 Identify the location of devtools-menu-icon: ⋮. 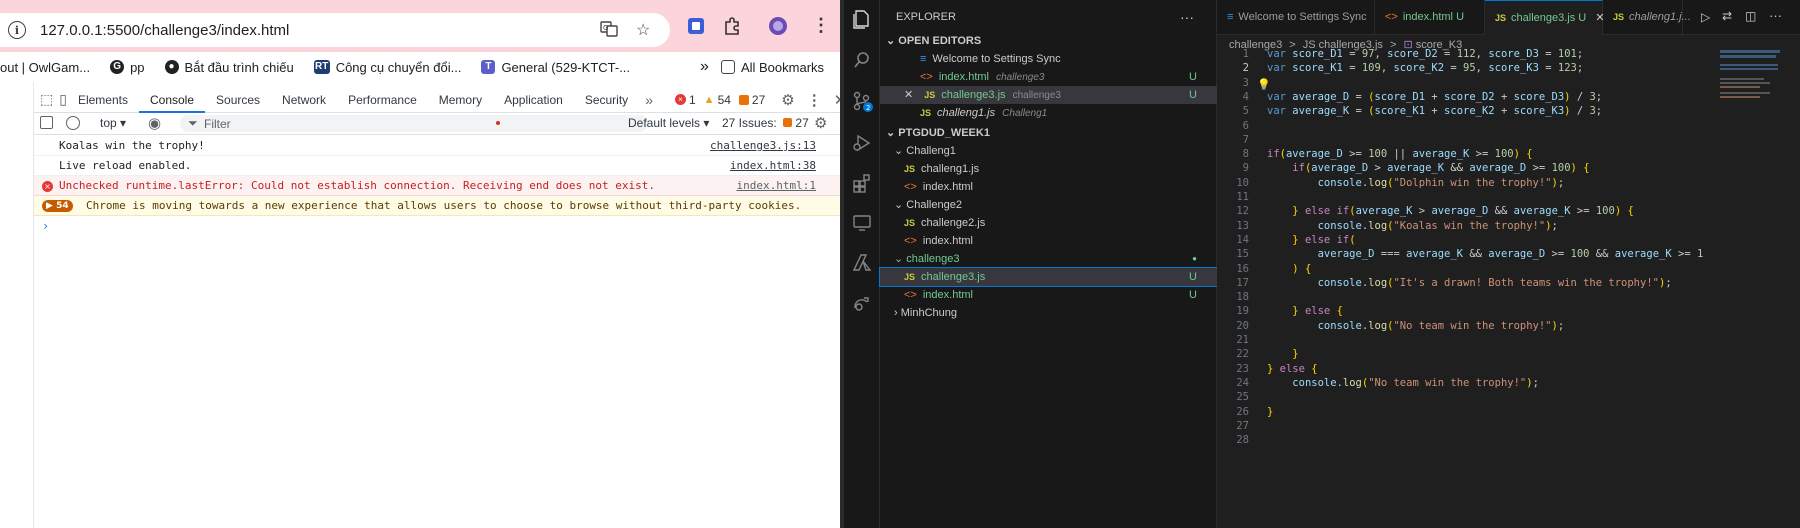
(814, 100).